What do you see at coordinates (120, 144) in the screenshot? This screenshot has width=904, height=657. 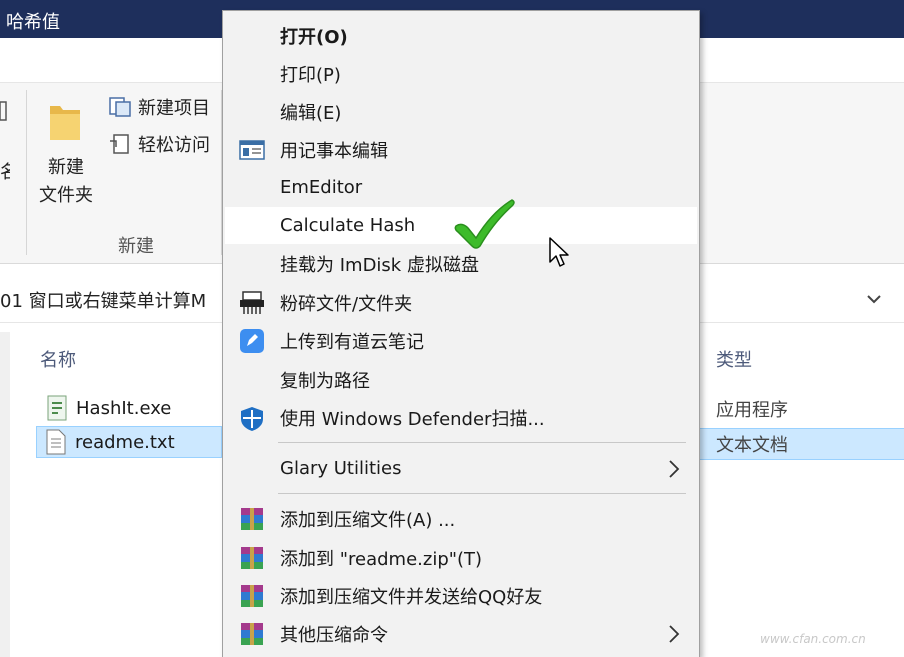 I see `easy-access-icon` at bounding box center [120, 144].